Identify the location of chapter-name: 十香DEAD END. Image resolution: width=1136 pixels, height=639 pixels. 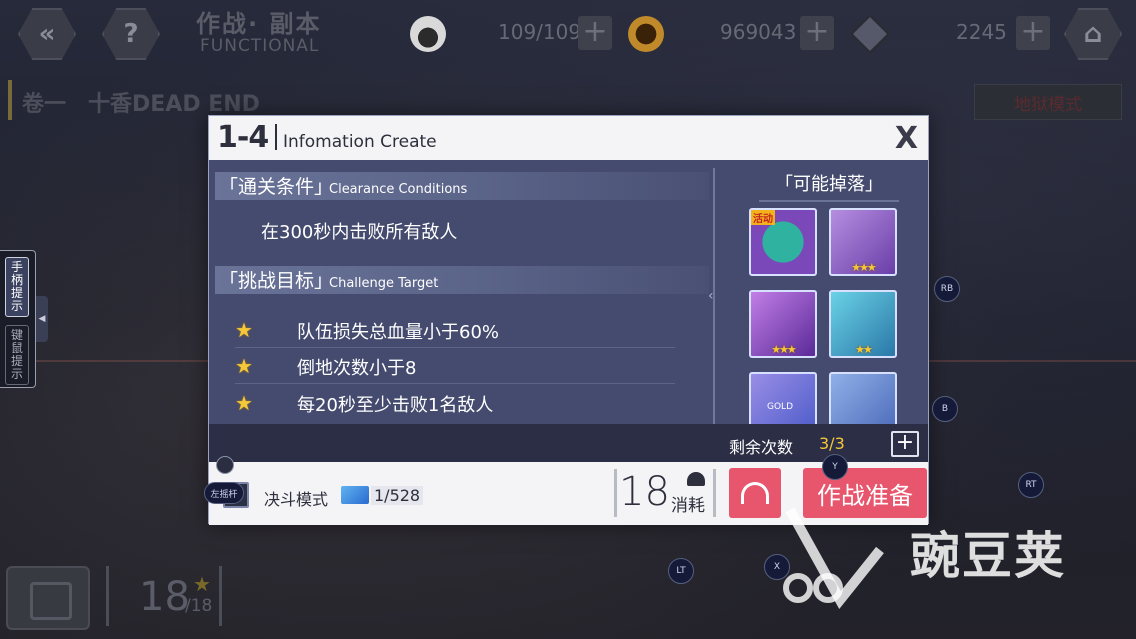
(174, 104).